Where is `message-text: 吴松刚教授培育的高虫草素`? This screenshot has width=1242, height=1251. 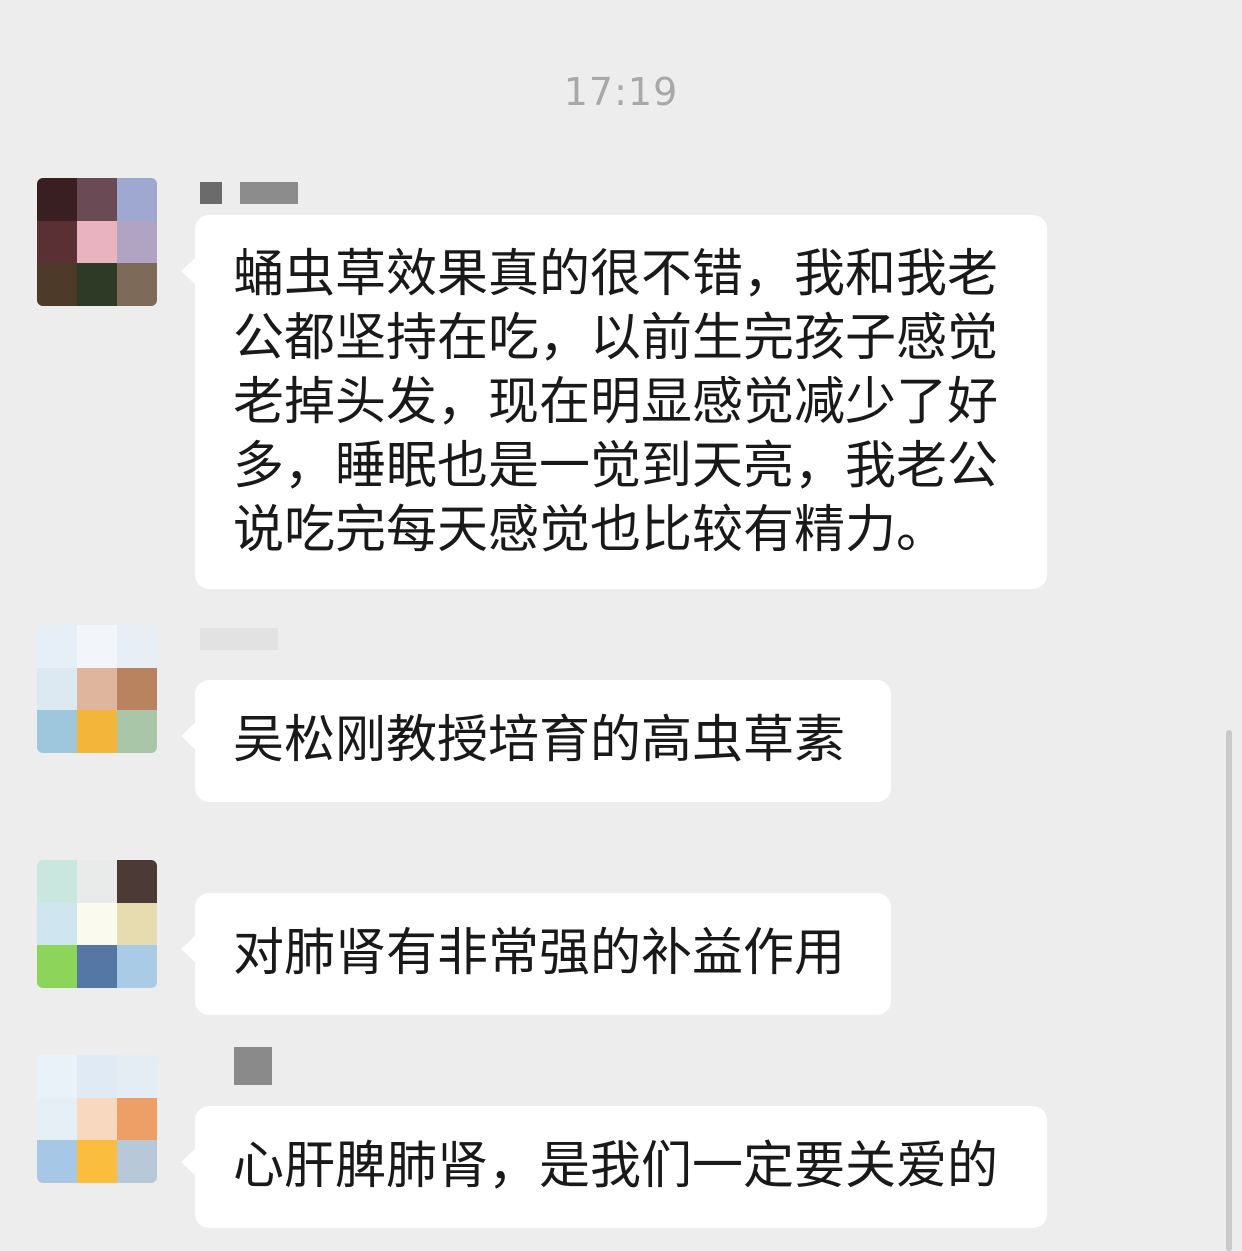
message-text: 吴松刚教授培育的高虫草素 is located at coordinates (539, 740).